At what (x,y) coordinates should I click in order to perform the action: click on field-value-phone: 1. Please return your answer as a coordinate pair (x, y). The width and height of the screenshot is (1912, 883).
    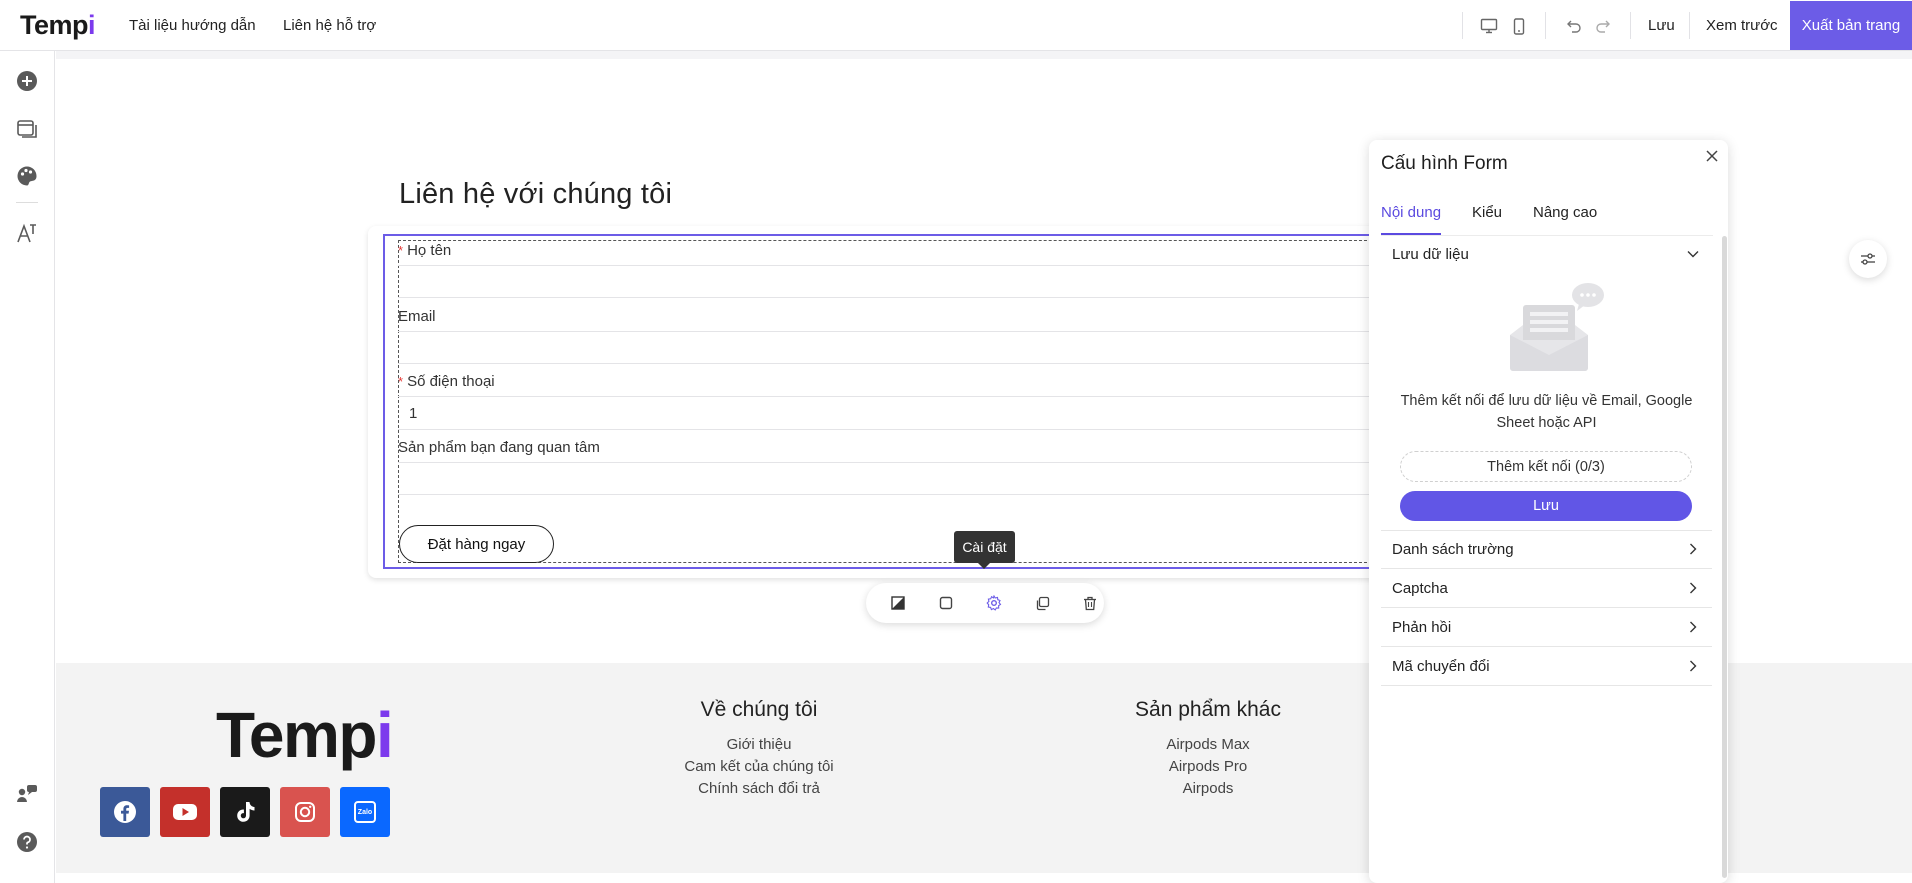
    Looking at the image, I should click on (413, 413).